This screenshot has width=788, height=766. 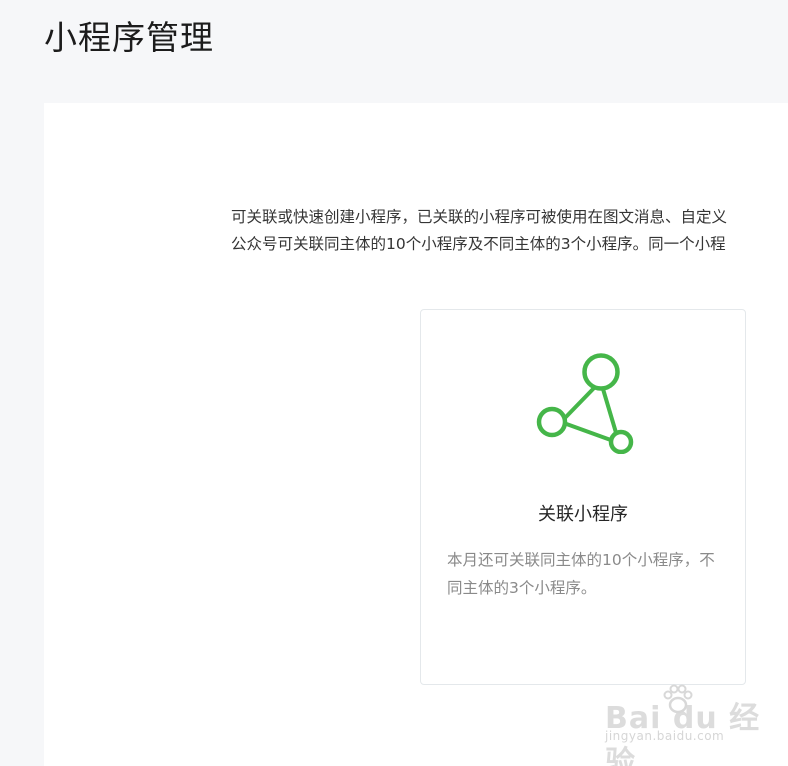 What do you see at coordinates (129, 37) in the screenshot?
I see `page-title: 小程序管理` at bounding box center [129, 37].